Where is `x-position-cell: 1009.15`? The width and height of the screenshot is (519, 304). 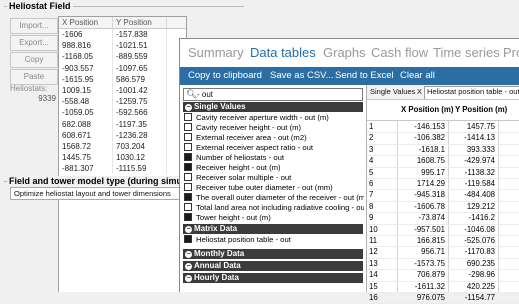 x-position-cell: 1009.15 is located at coordinates (86, 90).